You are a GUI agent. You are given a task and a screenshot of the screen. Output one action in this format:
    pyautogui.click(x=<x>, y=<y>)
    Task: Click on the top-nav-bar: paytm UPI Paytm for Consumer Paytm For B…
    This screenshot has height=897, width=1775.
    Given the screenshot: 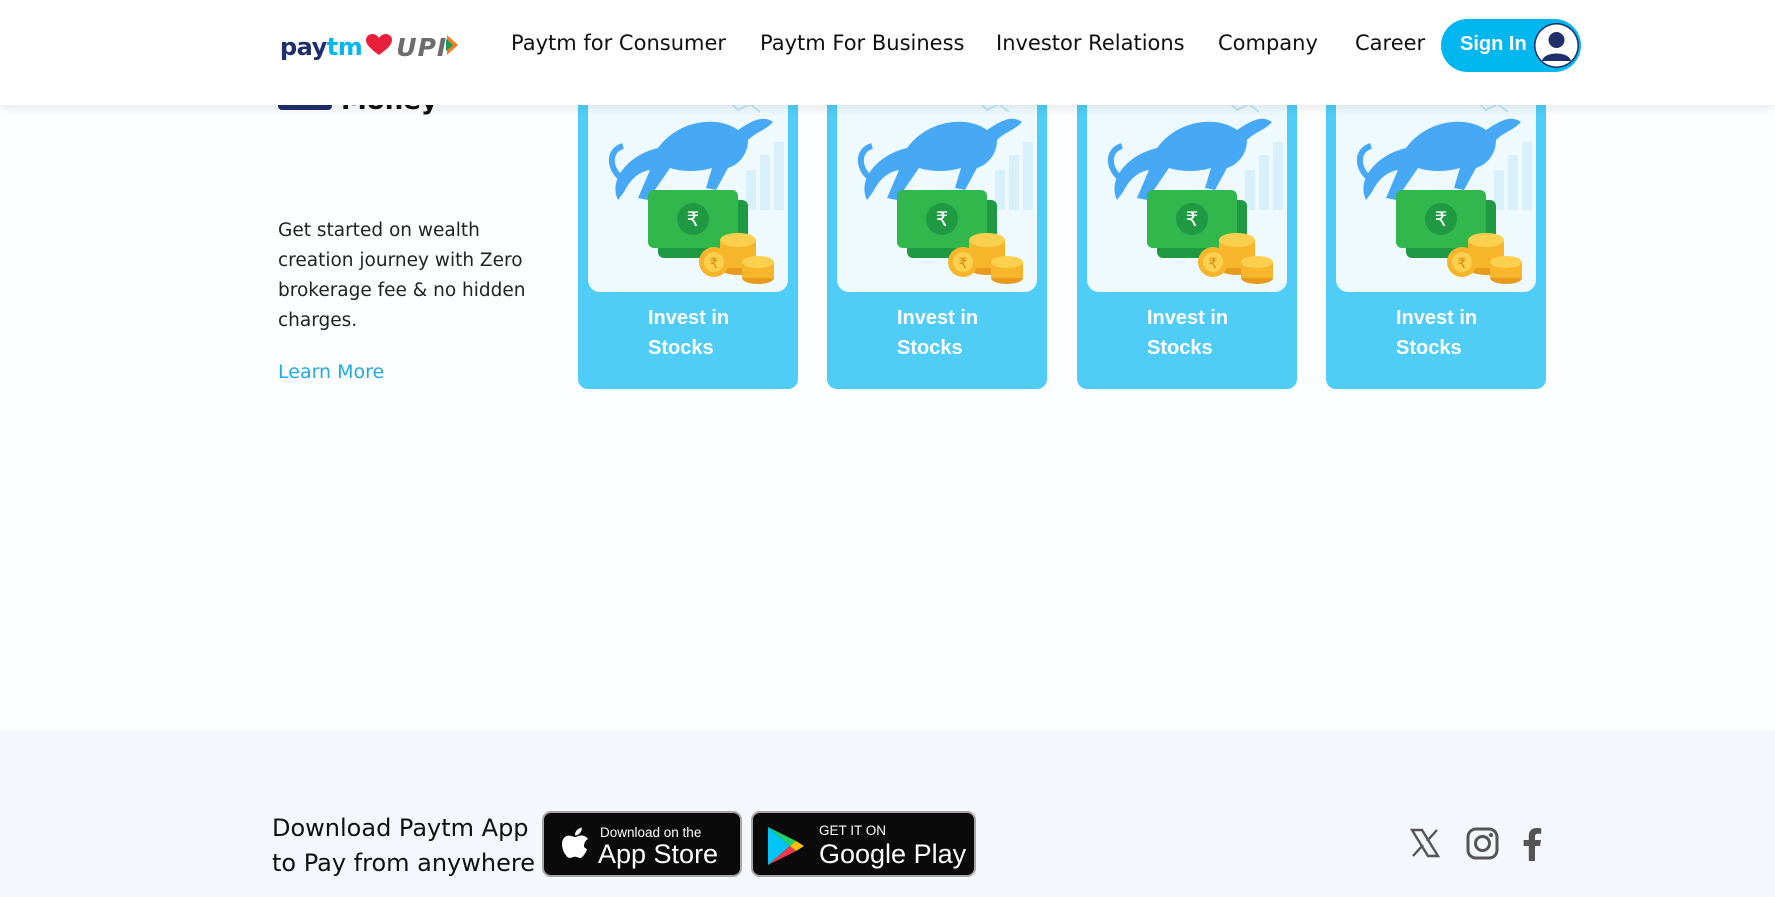 What is the action you would take?
    pyautogui.click(x=887, y=52)
    